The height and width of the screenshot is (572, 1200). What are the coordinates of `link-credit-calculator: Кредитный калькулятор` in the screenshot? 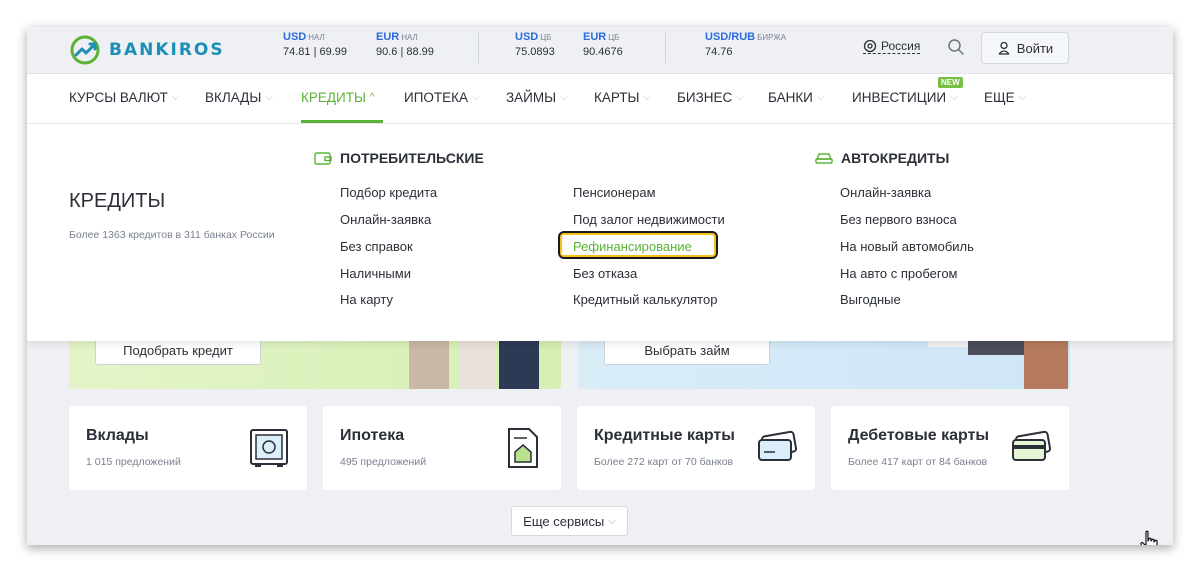 It's located at (645, 299).